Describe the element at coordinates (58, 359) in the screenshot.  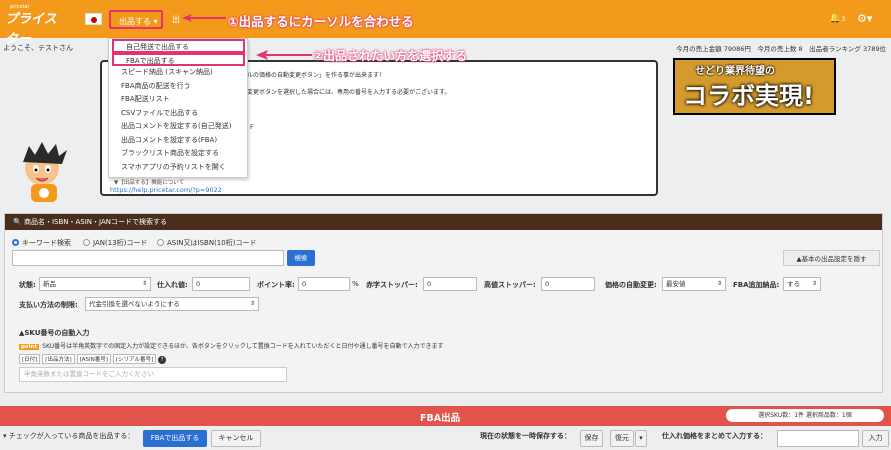
I see `tag-method-button: [出品方法]` at that location.